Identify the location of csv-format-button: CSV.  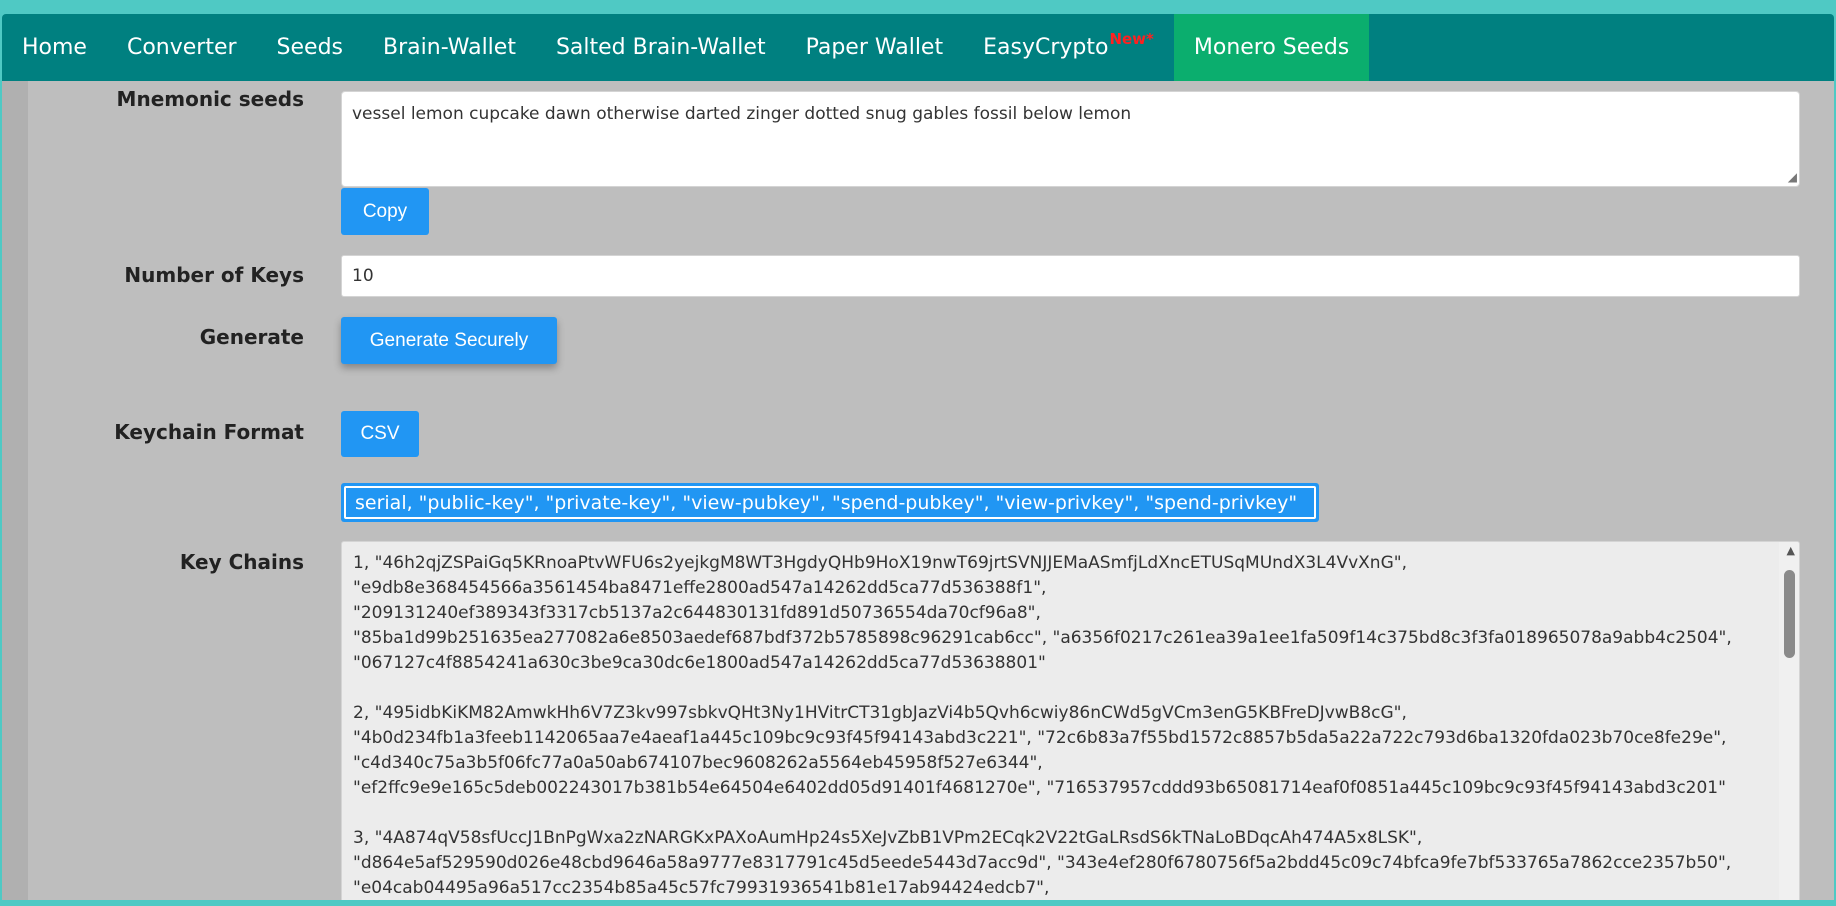
(380, 434).